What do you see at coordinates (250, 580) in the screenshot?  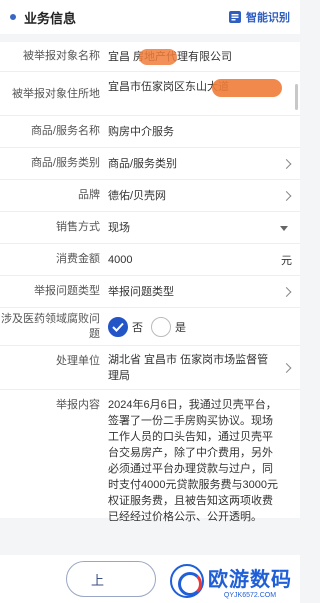 I see `watermark-text: 欧游数码` at bounding box center [250, 580].